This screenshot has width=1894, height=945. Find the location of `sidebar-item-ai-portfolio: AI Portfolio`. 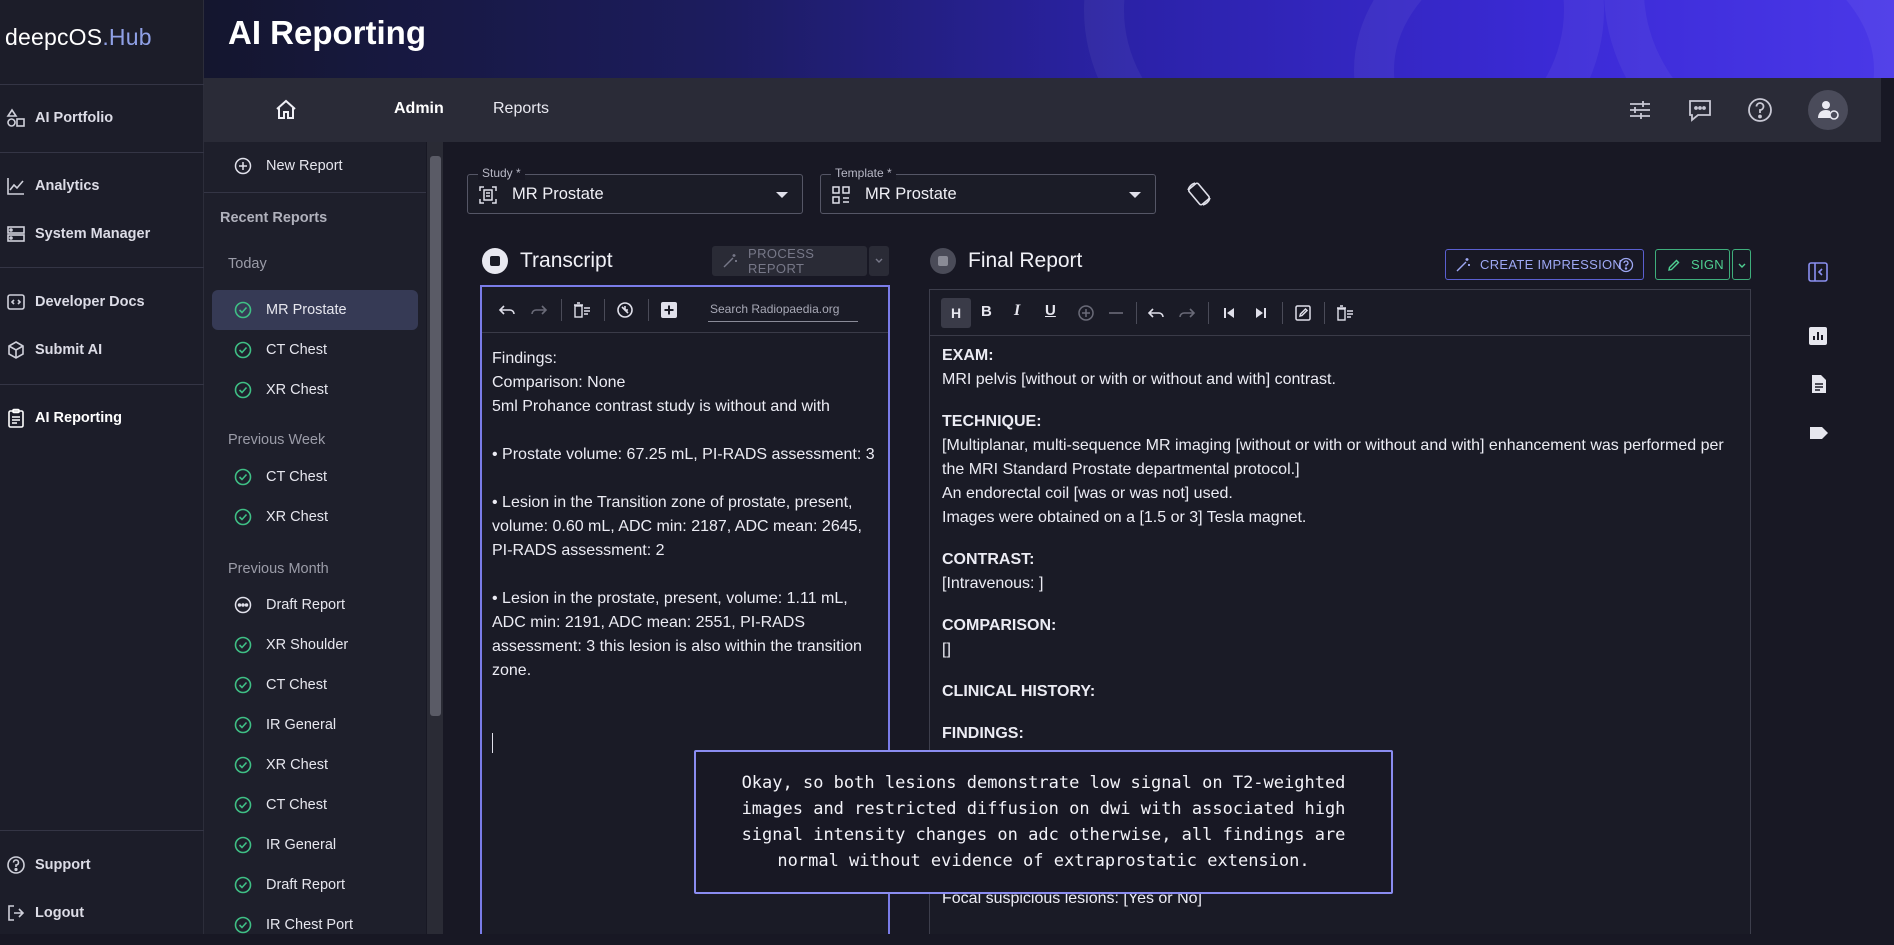

sidebar-item-ai-portfolio: AI Portfolio is located at coordinates (59, 118).